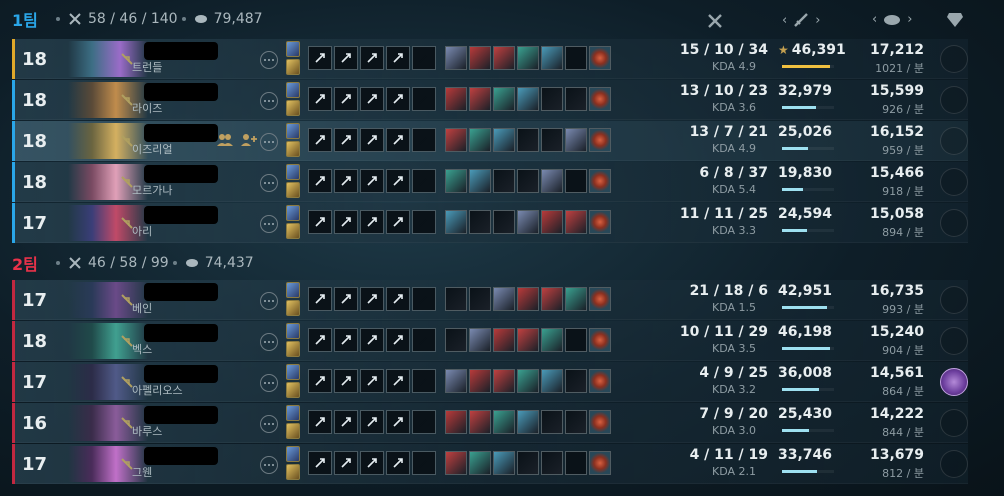  I want to click on add-friend-icon, so click(249, 140).